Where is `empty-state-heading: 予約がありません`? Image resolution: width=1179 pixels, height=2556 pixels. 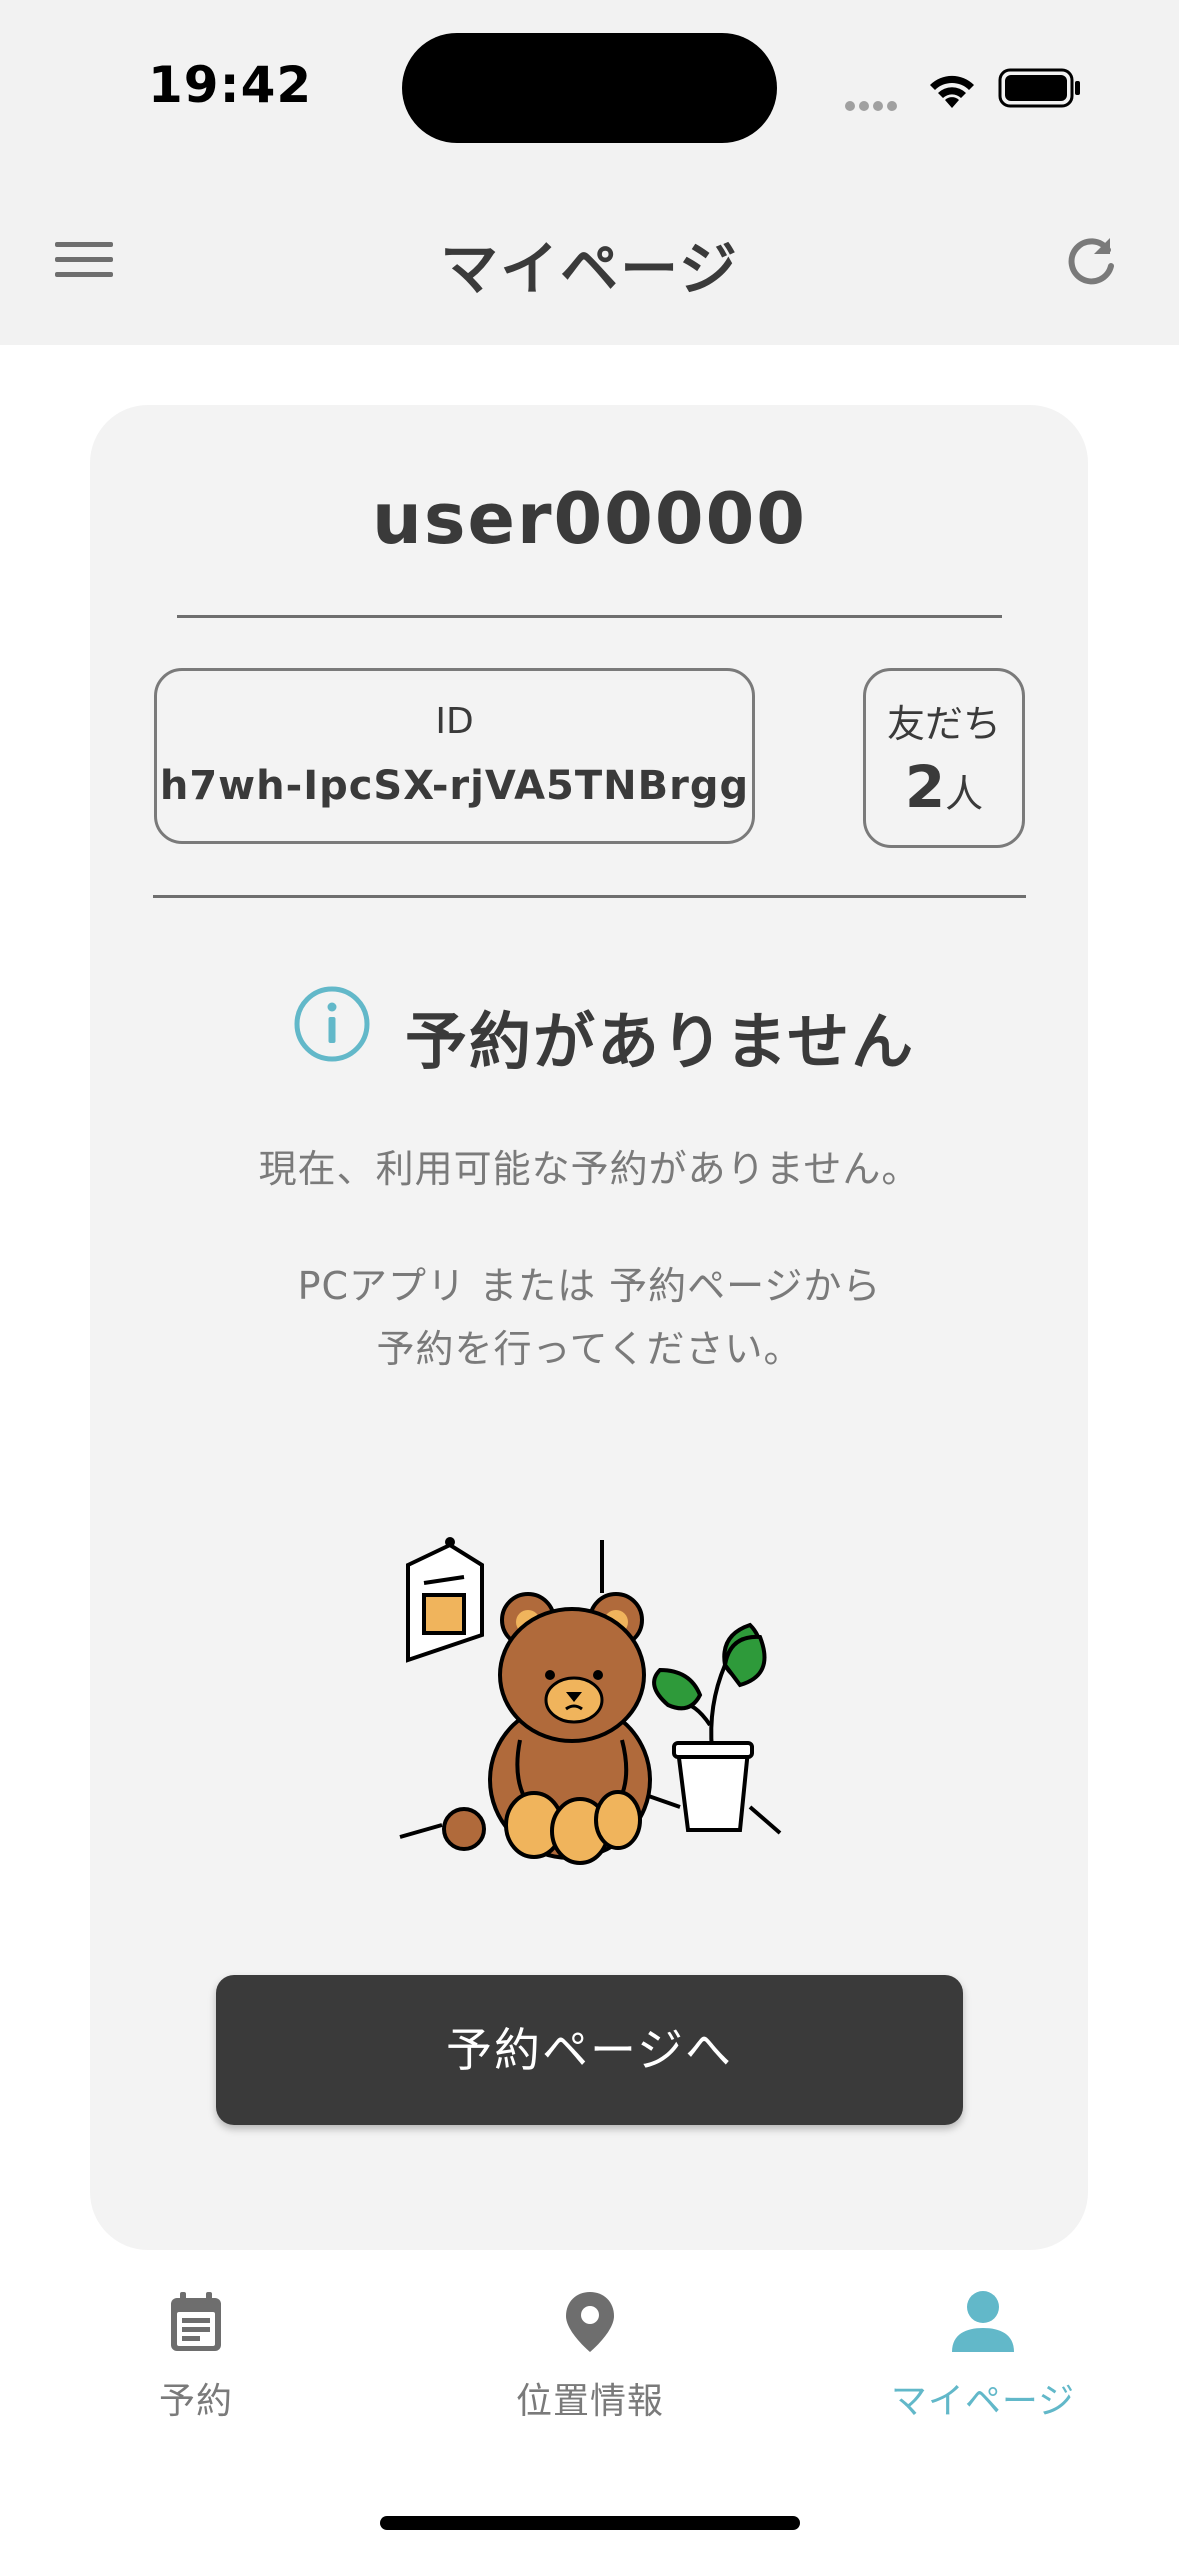 empty-state-heading: 予約がありません is located at coordinates (589, 1031).